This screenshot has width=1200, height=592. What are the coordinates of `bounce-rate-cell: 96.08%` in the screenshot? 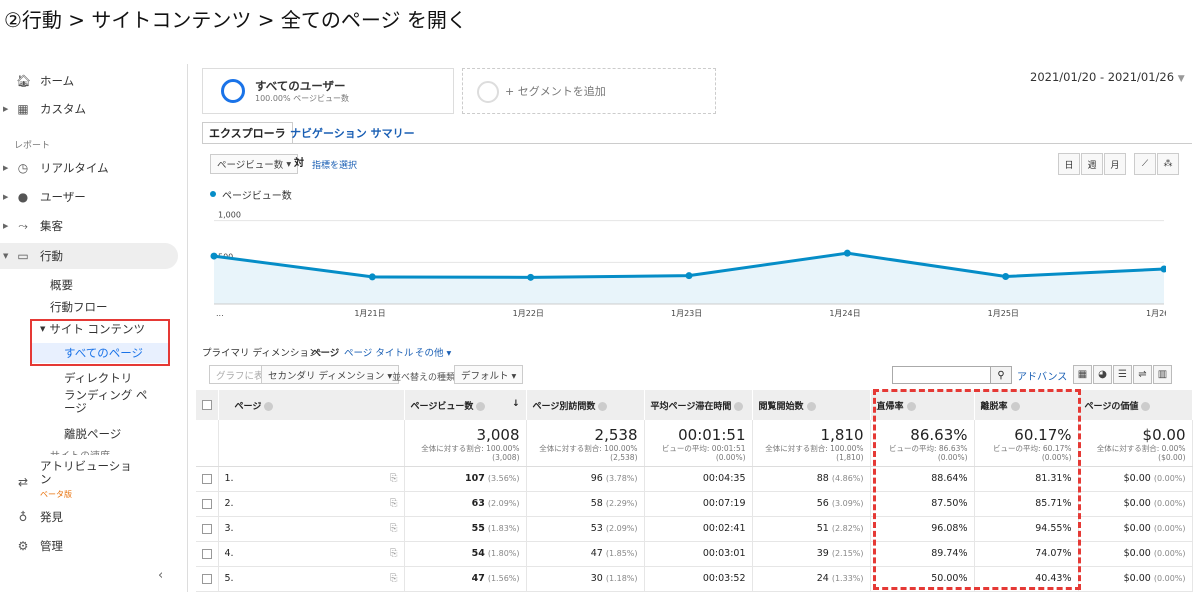 It's located at (922, 529).